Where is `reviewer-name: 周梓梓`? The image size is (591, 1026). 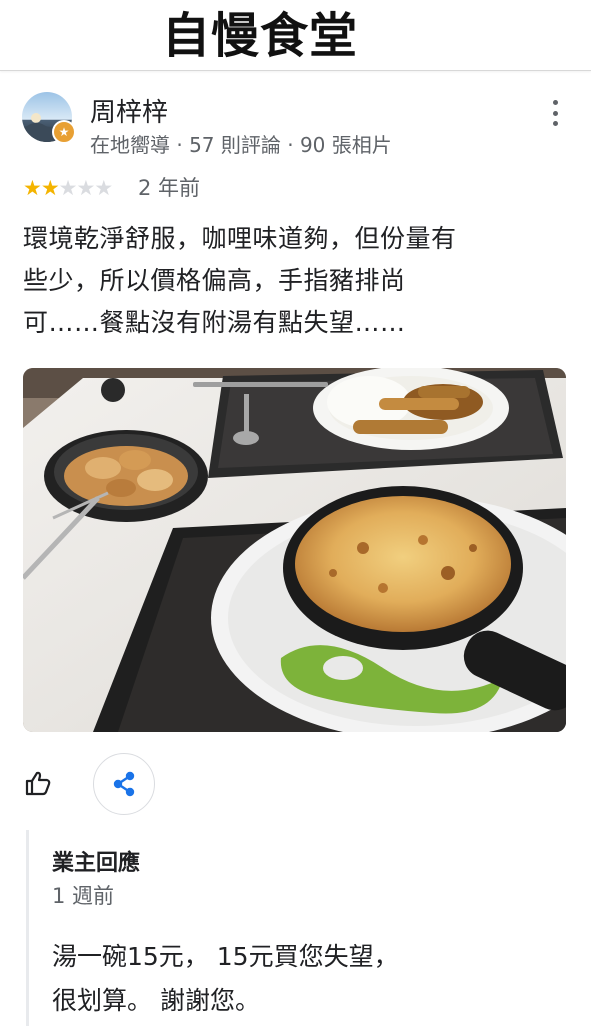
reviewer-name: 周梓梓 is located at coordinates (129, 110).